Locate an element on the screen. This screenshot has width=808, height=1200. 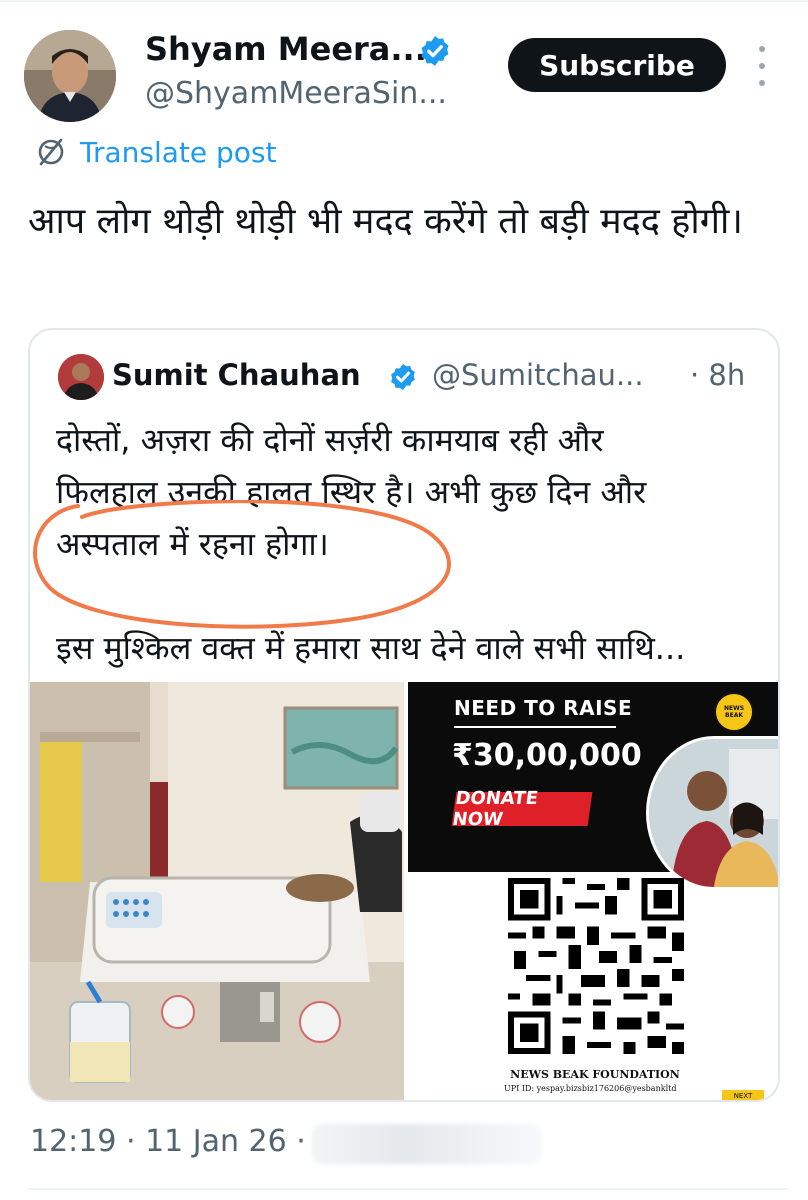
qr-code is located at coordinates (596, 966).